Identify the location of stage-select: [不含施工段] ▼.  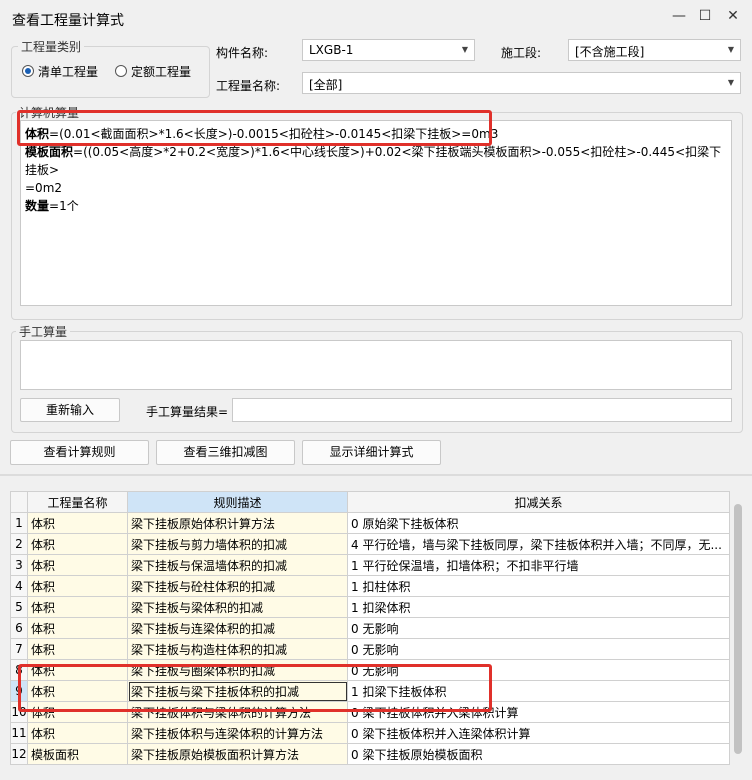
(654, 50).